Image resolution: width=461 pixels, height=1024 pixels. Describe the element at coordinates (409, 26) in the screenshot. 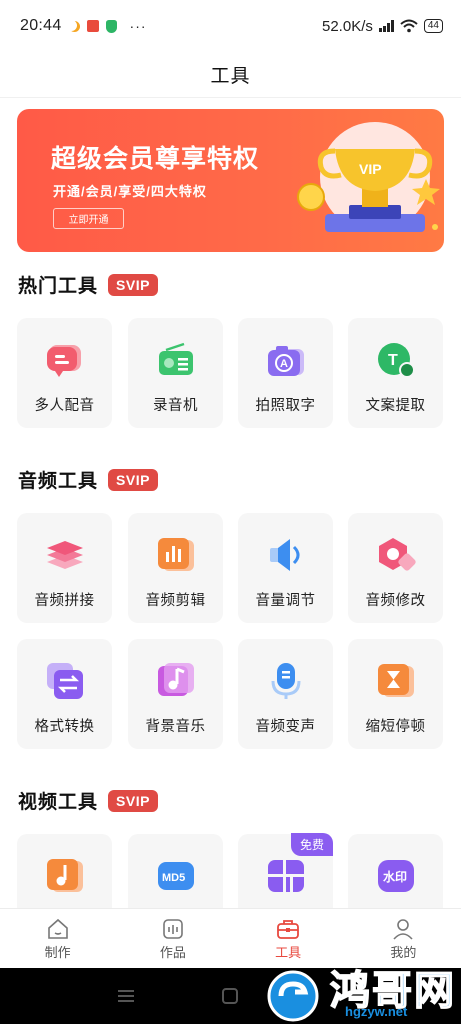

I see `wifi-icon` at that location.